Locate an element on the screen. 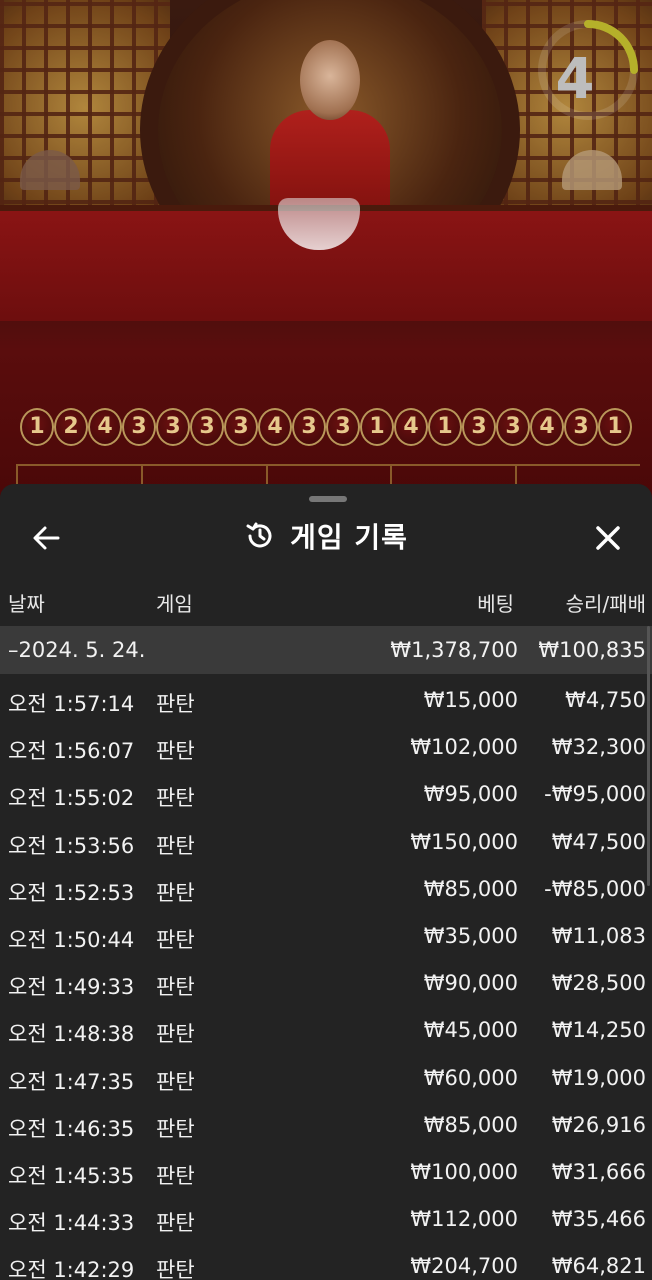 Image resolution: width=652 pixels, height=1280 pixels. sheet-title-group: 게임 기록 is located at coordinates (326, 536).